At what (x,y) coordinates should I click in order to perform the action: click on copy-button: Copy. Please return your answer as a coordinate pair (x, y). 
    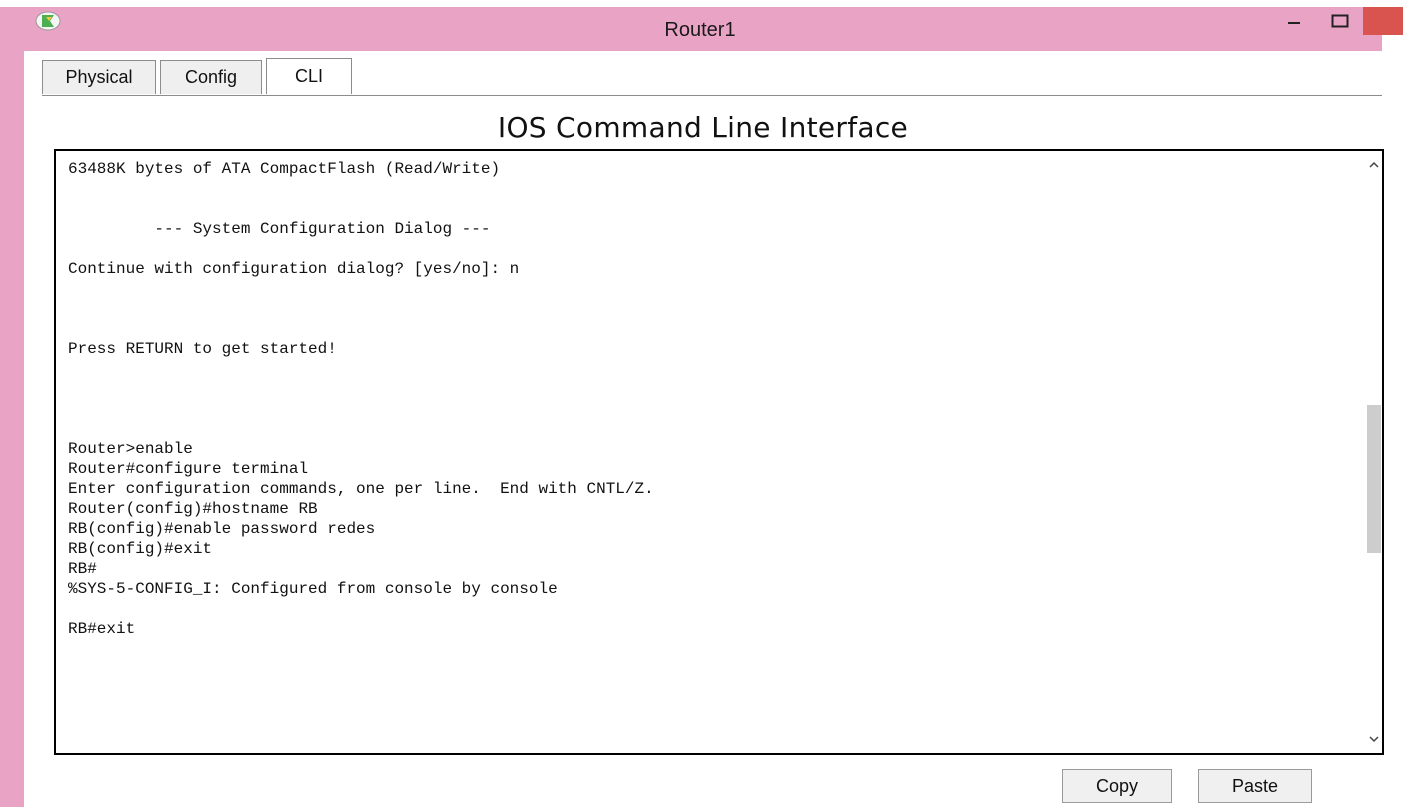
    Looking at the image, I should click on (1117, 786).